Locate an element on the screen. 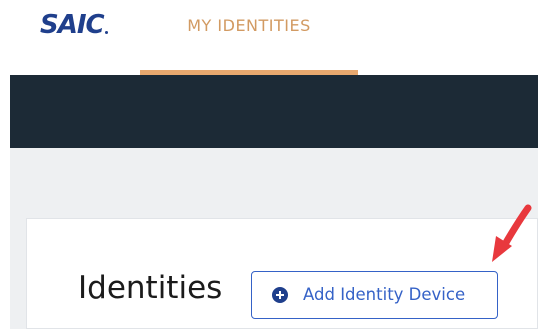 Image resolution: width=538 pixels, height=329 pixels. tab-my-identities-label: MY IDENTITIES is located at coordinates (249, 25).